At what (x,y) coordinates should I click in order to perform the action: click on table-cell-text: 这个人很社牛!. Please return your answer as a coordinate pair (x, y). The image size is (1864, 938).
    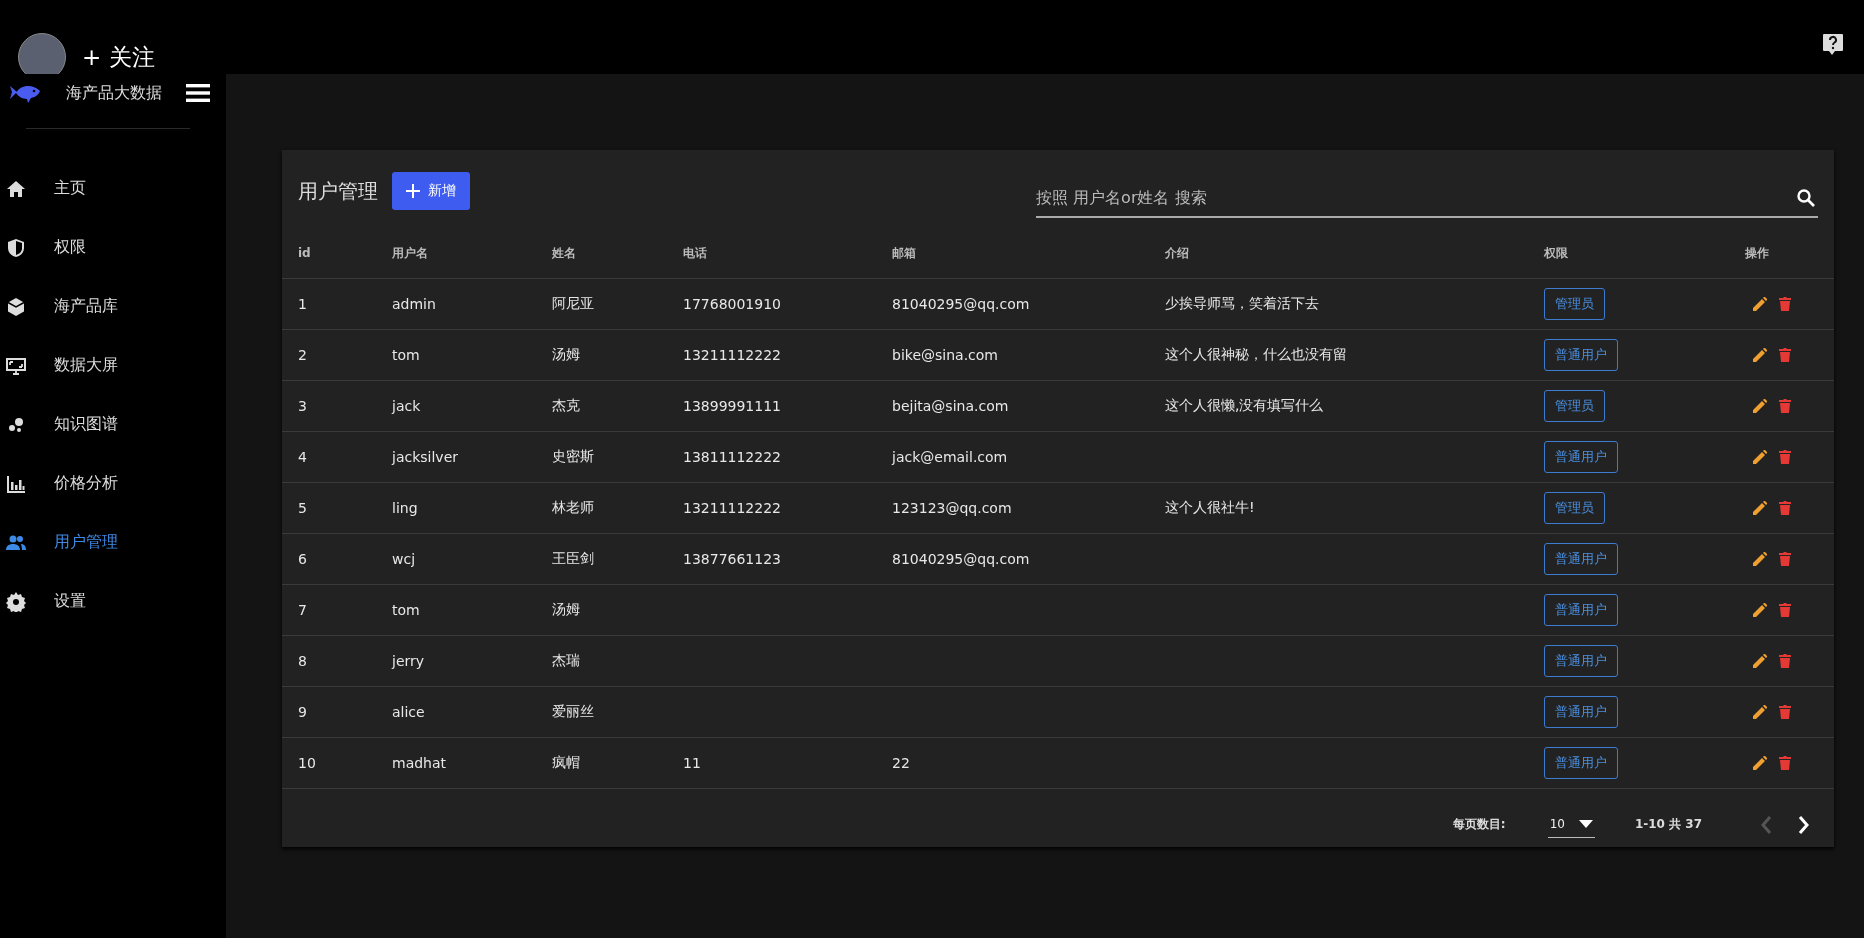
    Looking at the image, I should click on (1210, 508).